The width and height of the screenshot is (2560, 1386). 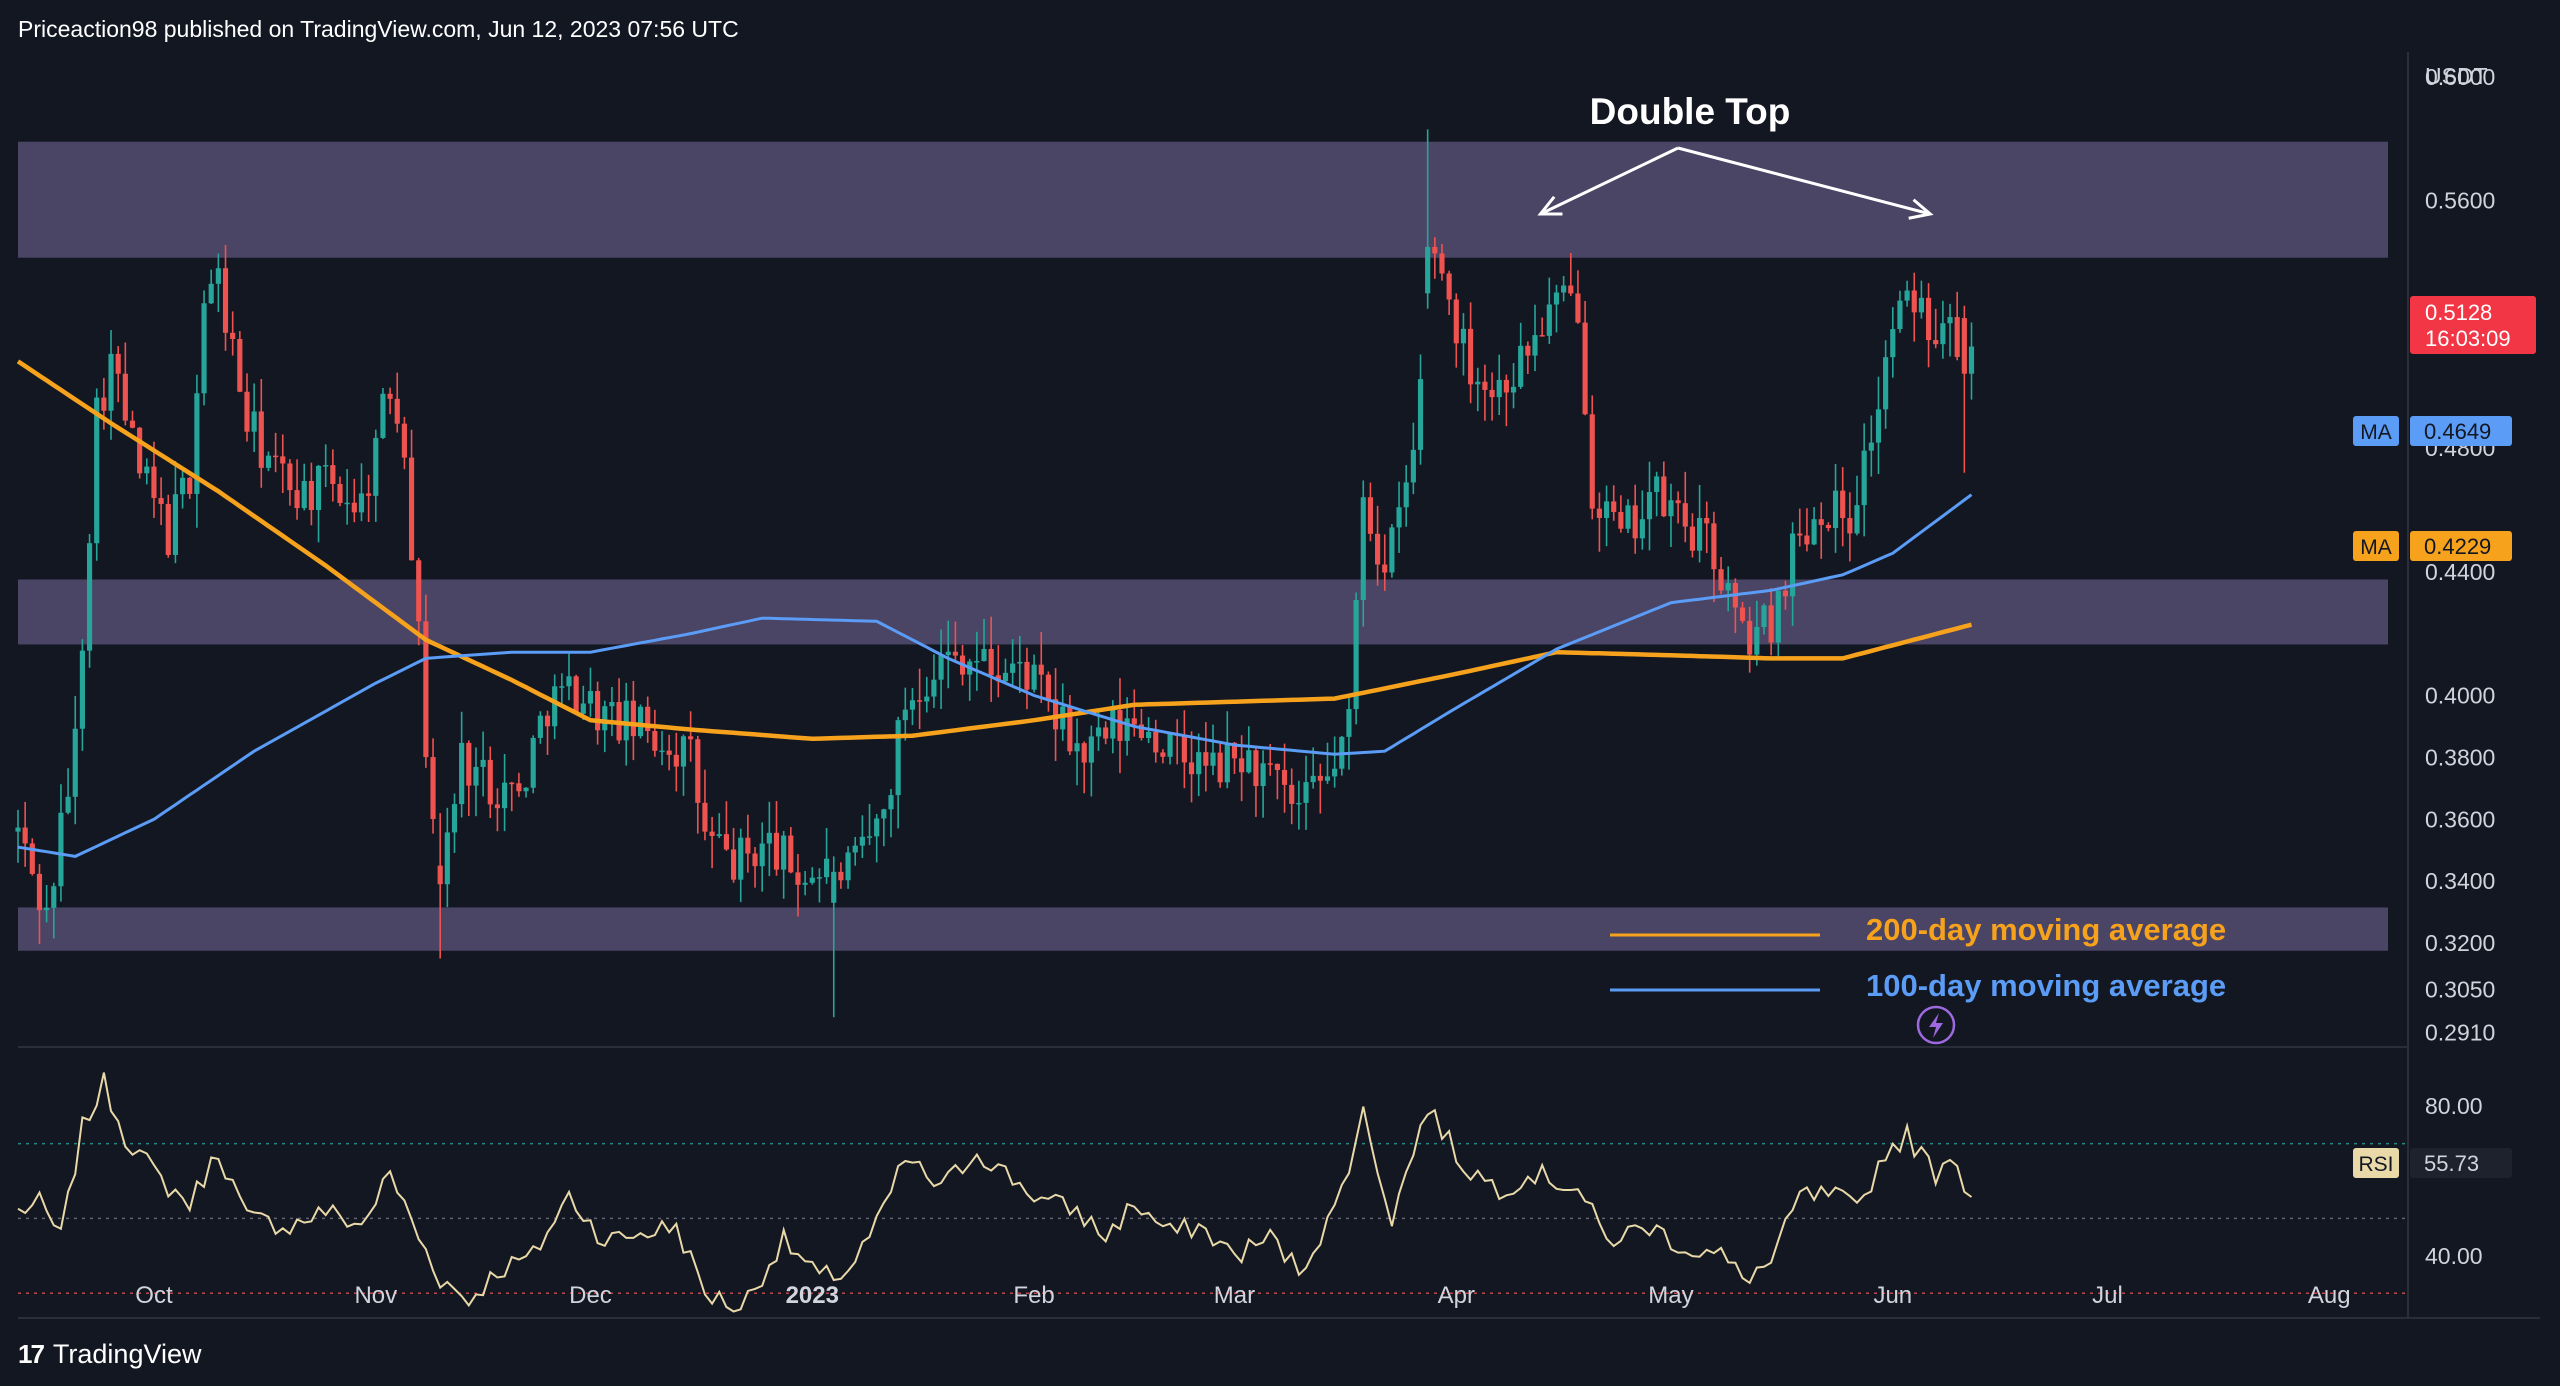 I want to click on time-tick-label: Dec, so click(x=590, y=1295).